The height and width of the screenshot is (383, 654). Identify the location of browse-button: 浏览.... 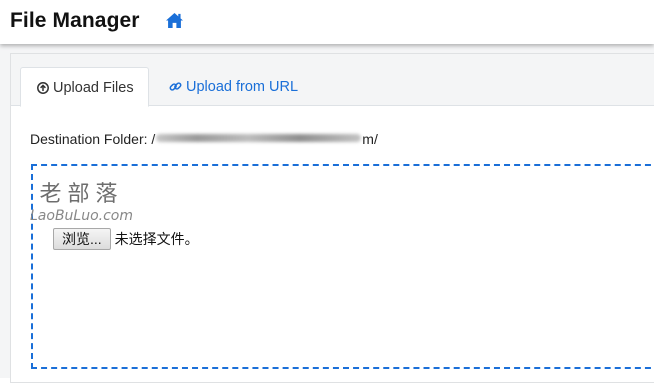
(82, 239).